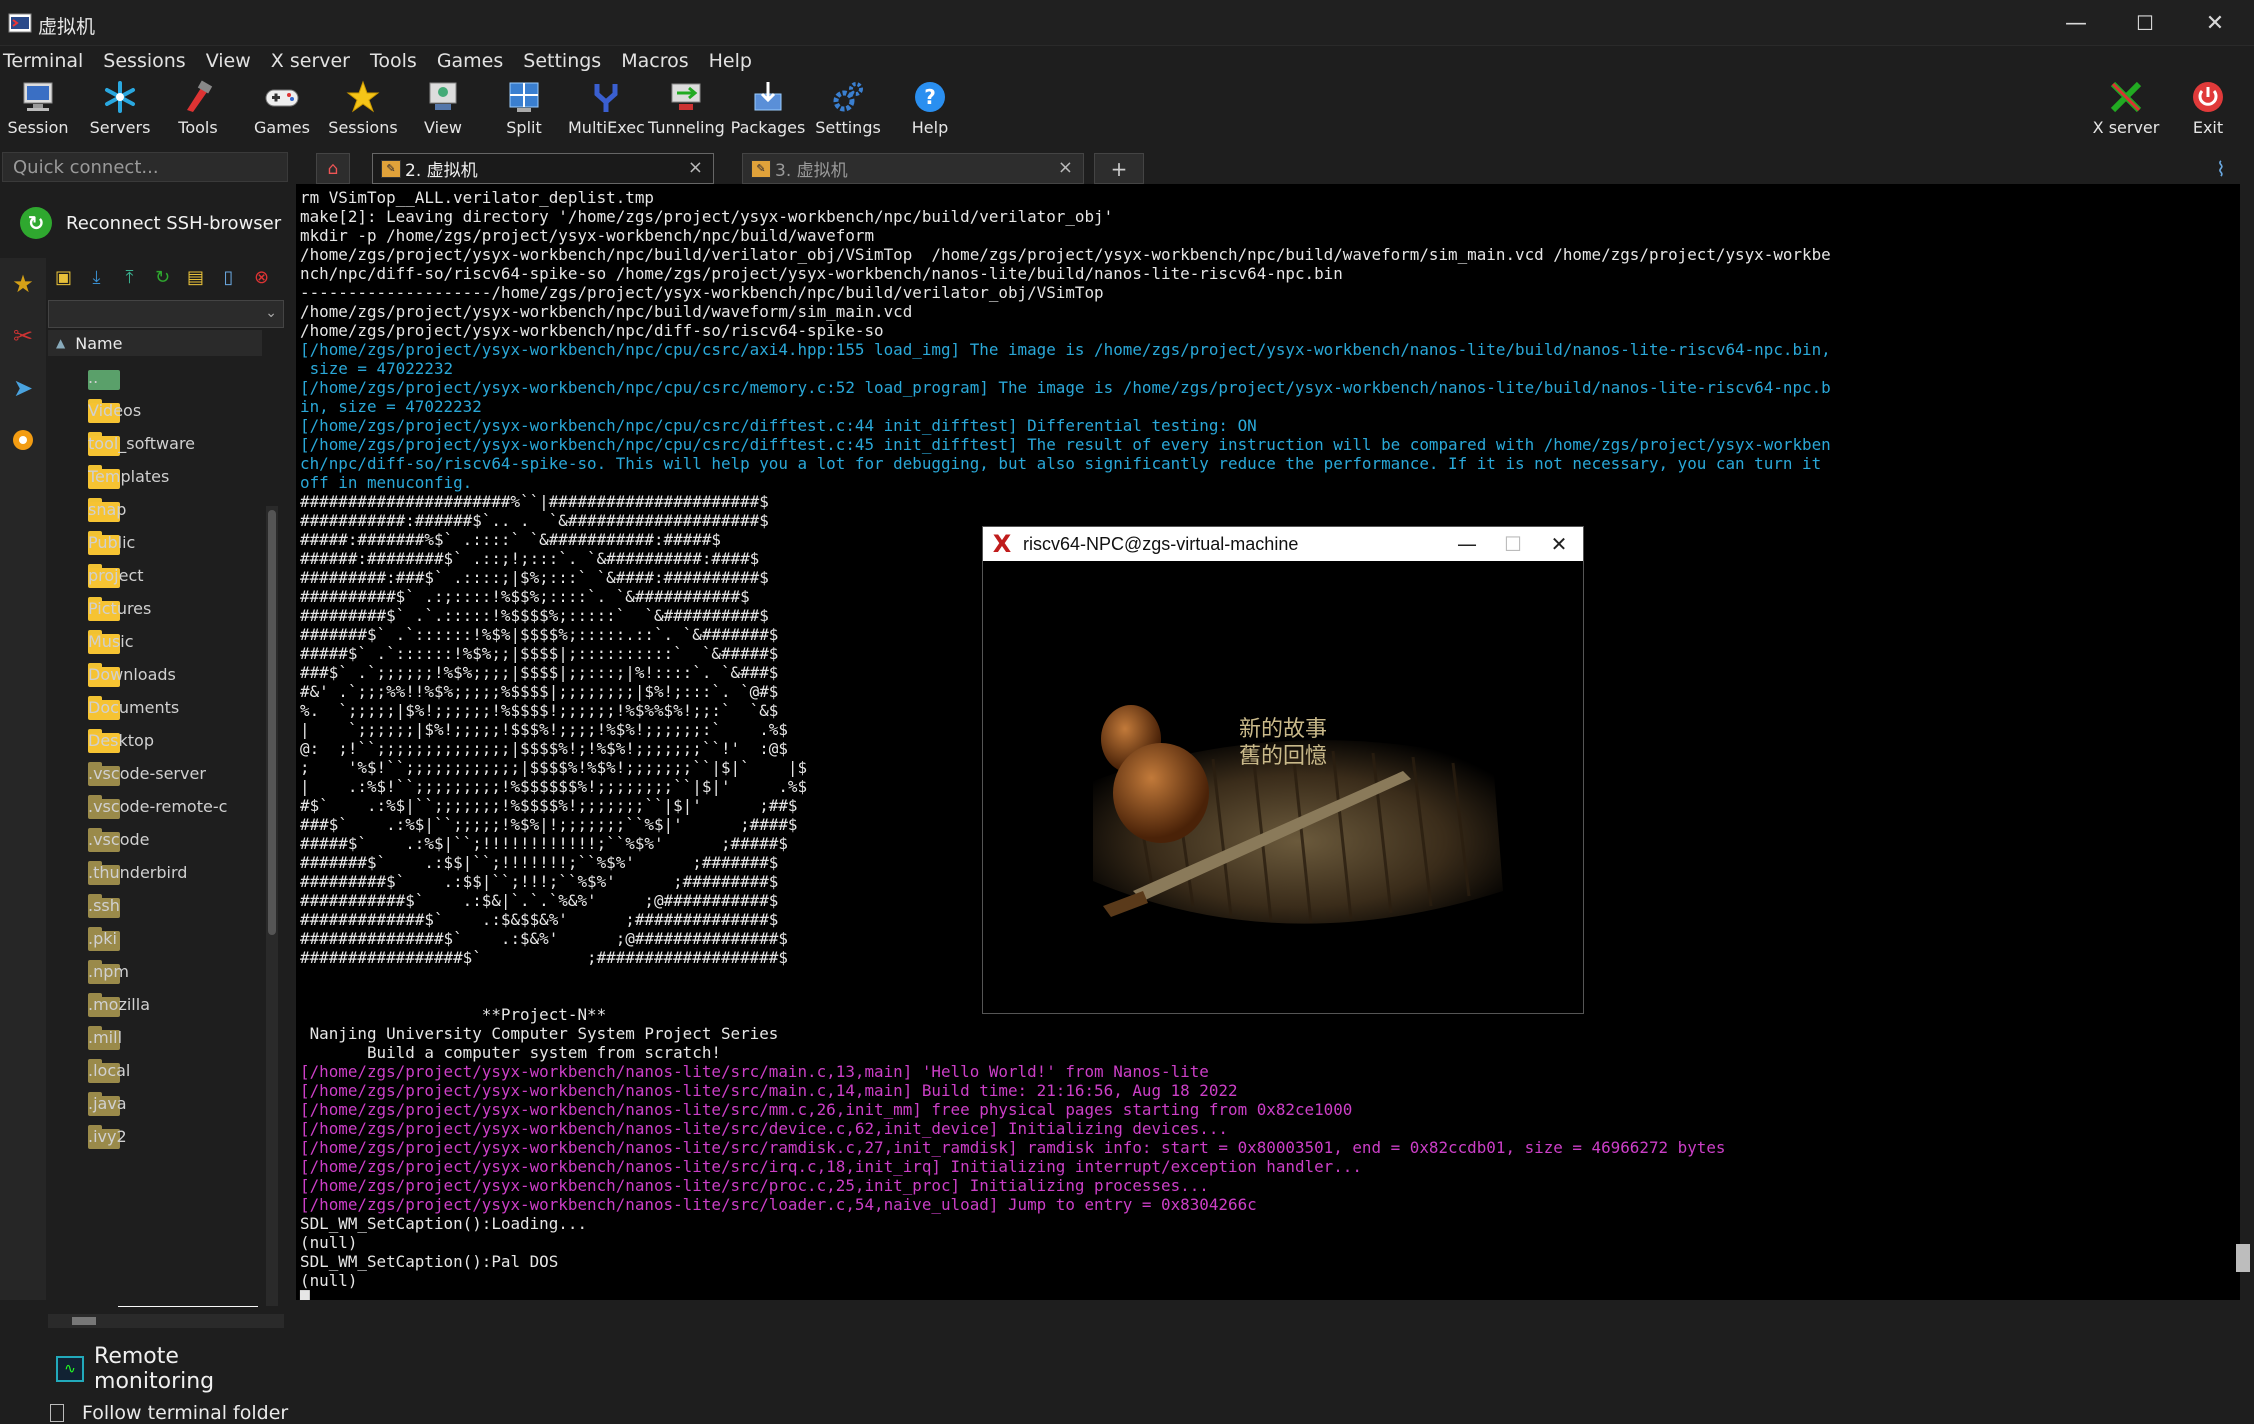  I want to click on sessions-button: Sessions, so click(363, 110).